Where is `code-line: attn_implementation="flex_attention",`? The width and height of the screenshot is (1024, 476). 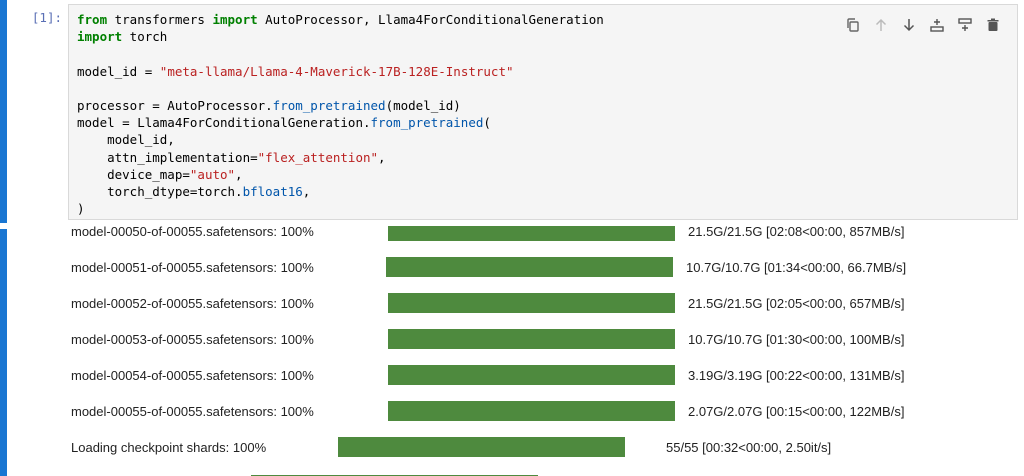 code-line: attn_implementation="flex_attention", is located at coordinates (340, 157).